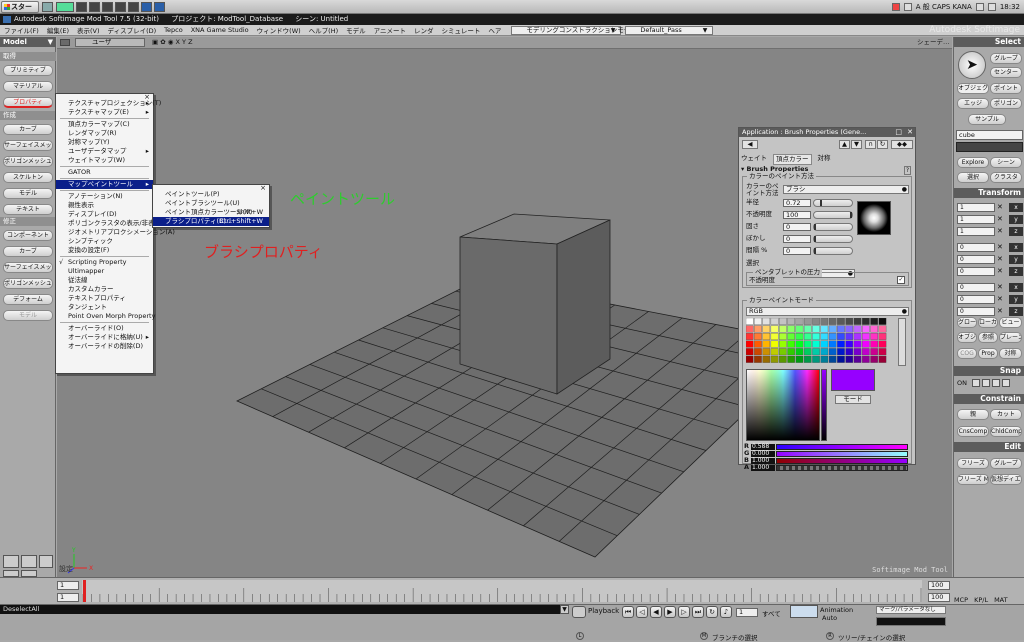 This screenshot has height=642, width=1024. What do you see at coordinates (603, 611) in the screenshot?
I see `playback-label: Playback` at bounding box center [603, 611].